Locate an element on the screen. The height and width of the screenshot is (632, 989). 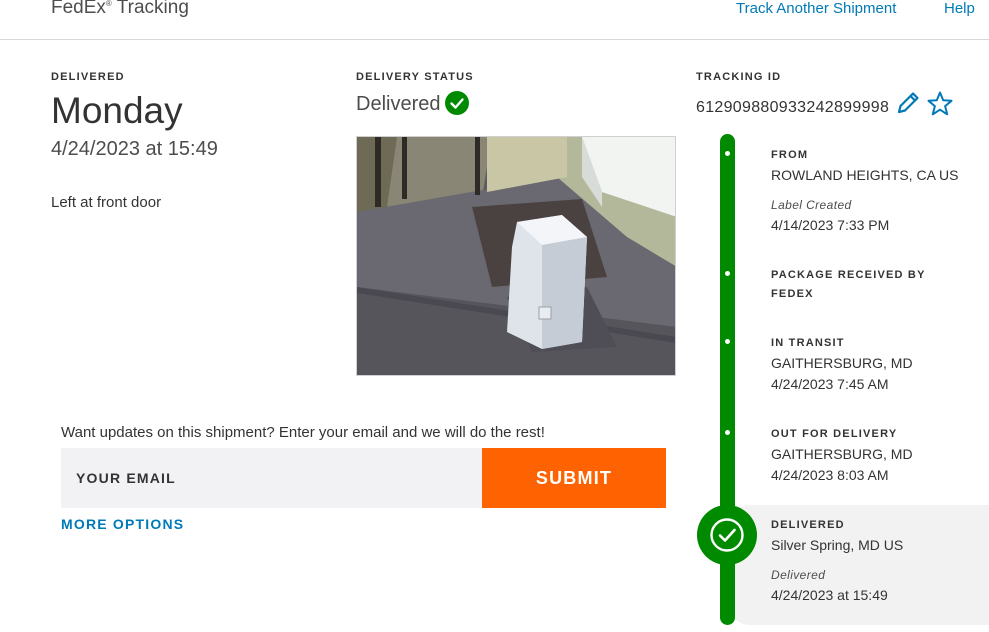
timeline-from-title: FROM is located at coordinates (790, 155).